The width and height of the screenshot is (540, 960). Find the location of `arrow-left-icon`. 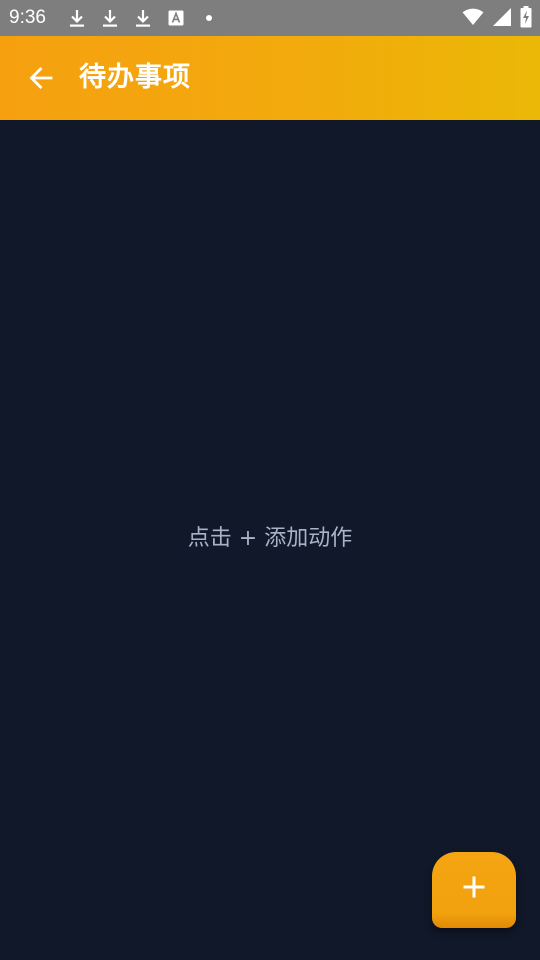

arrow-left-icon is located at coordinates (41, 78).